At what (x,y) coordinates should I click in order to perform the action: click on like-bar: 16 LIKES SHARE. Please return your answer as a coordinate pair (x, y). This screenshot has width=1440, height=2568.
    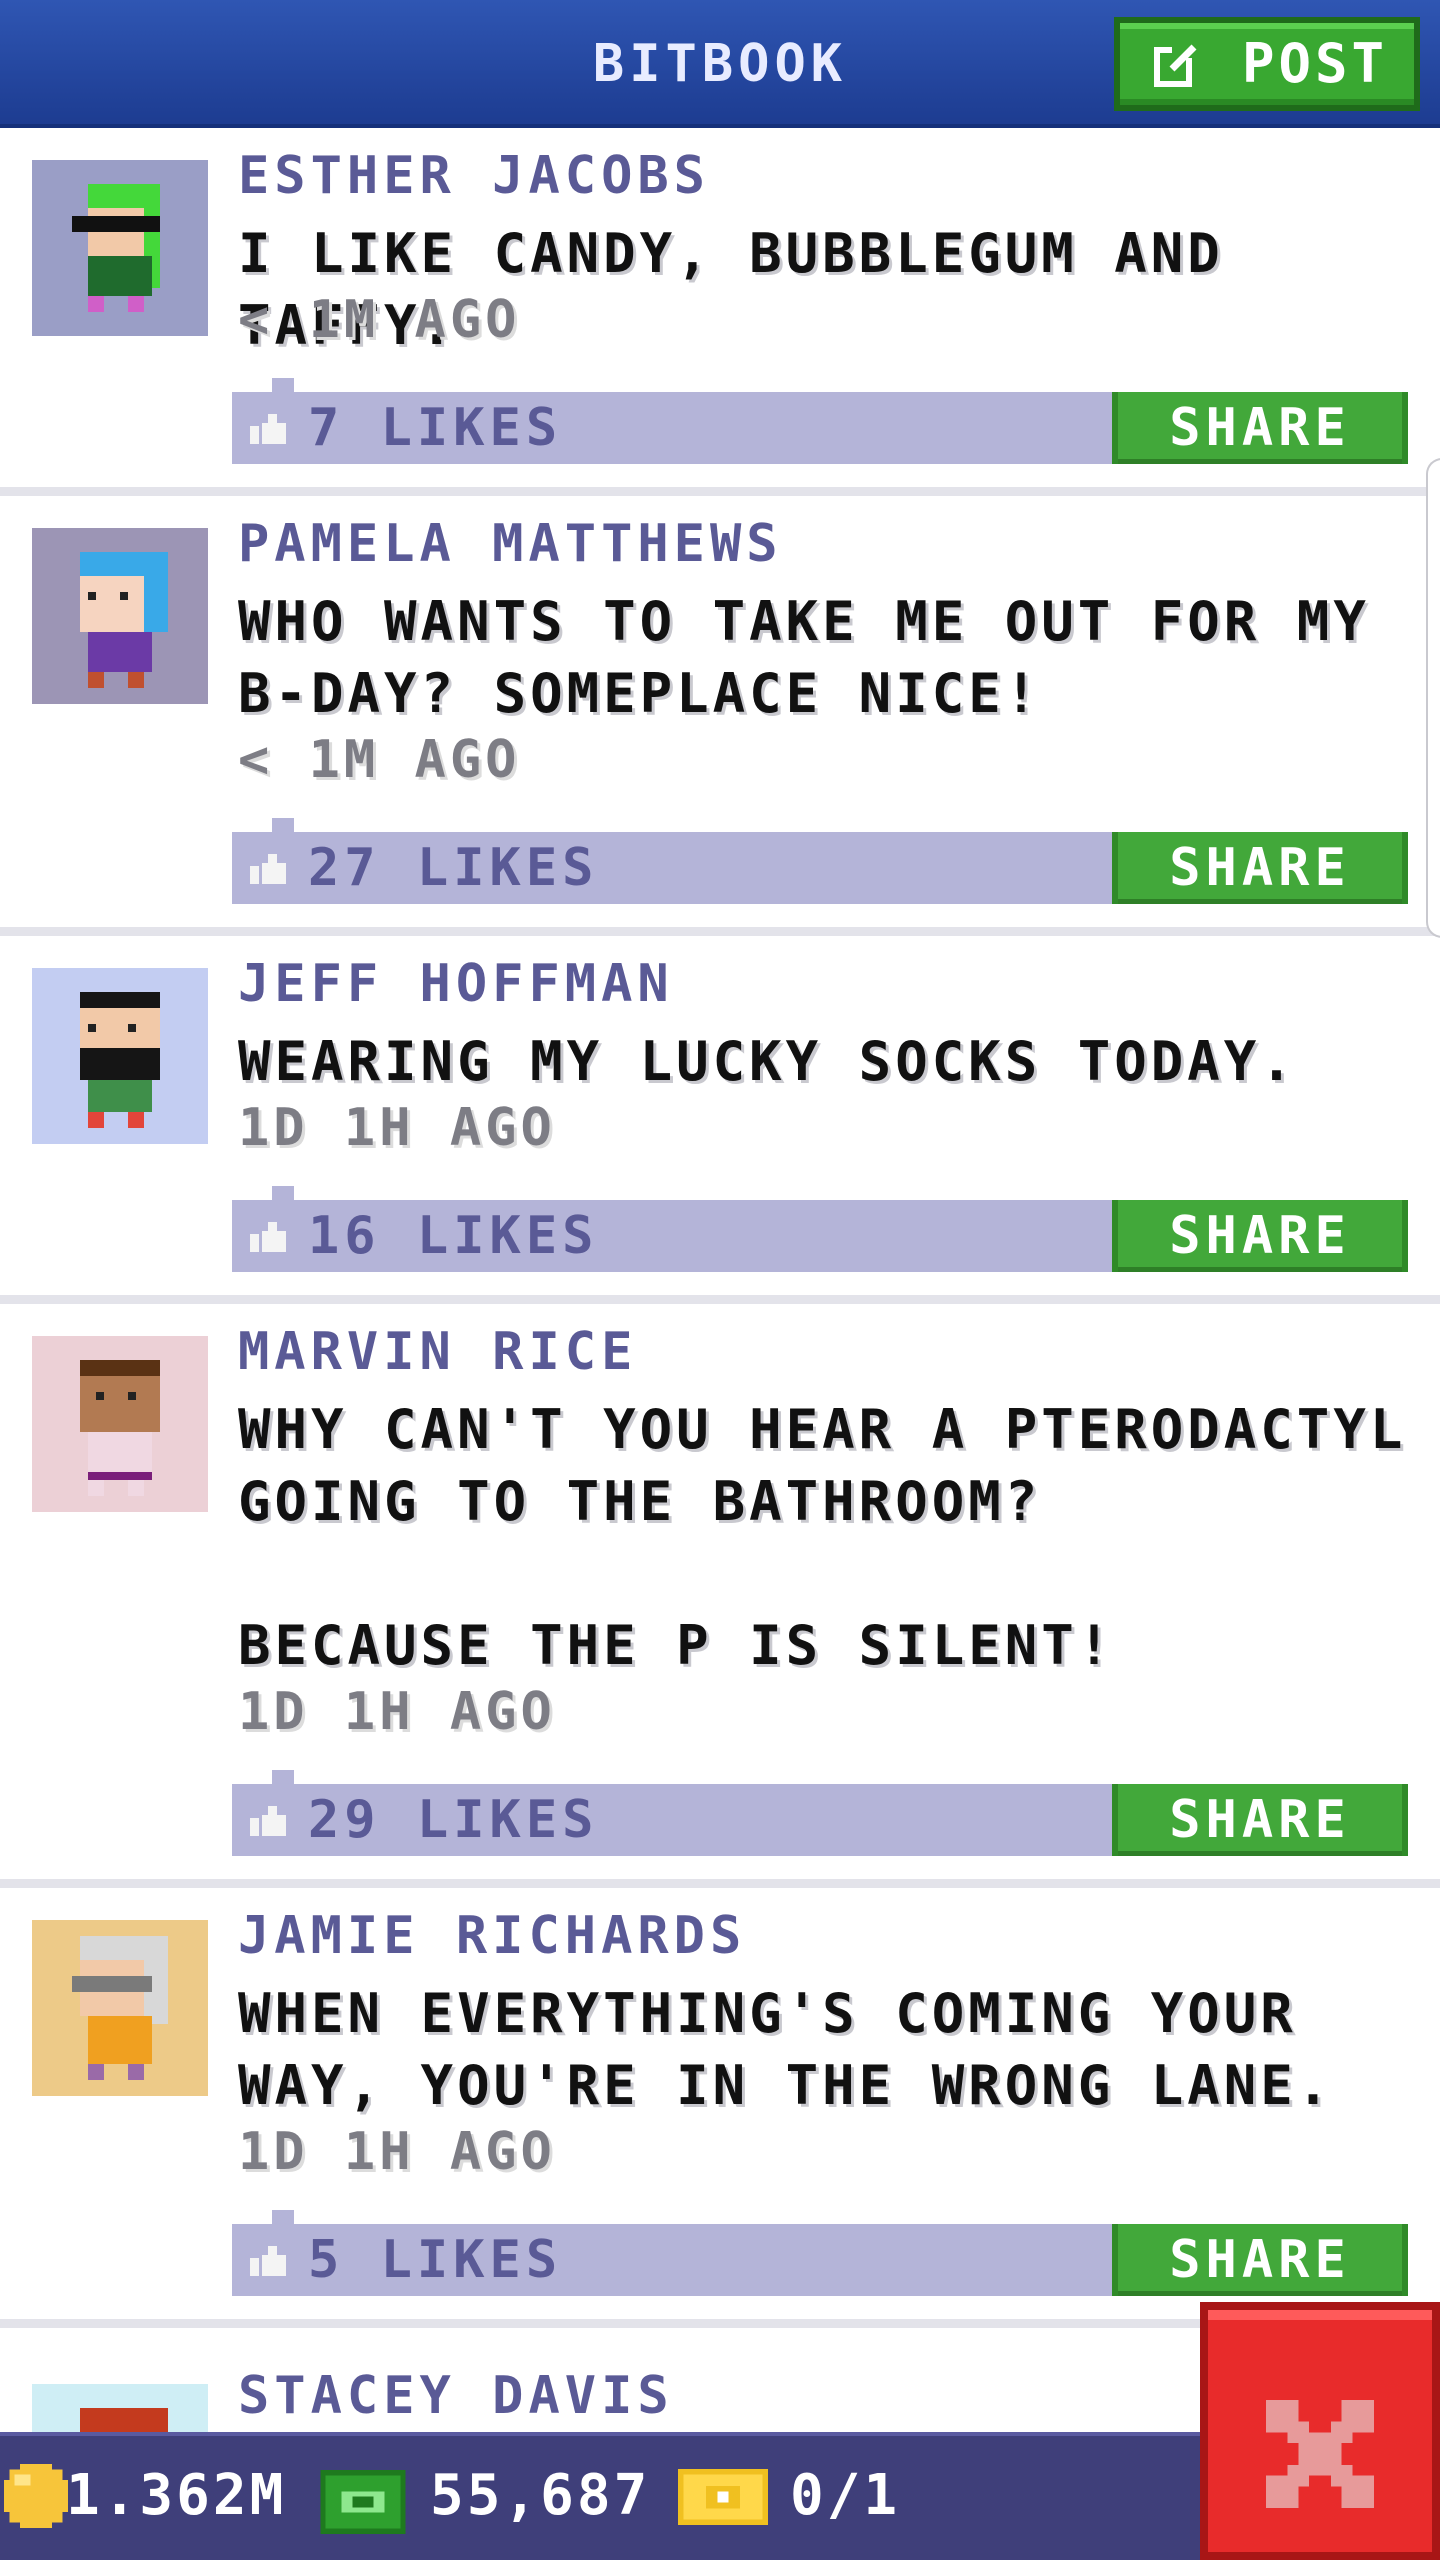
    Looking at the image, I should click on (820, 1229).